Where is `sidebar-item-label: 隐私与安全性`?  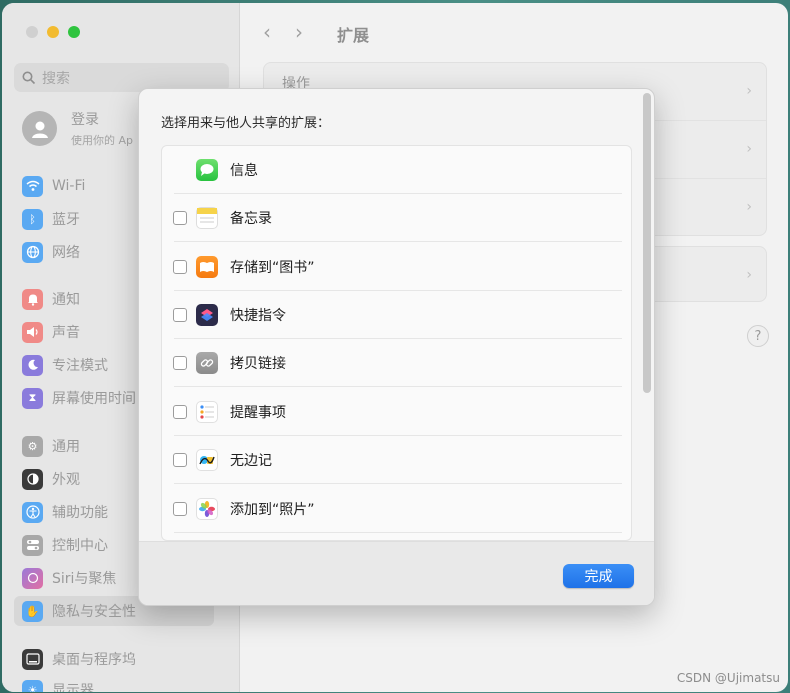
sidebar-item-label: 隐私与安全性 is located at coordinates (94, 612).